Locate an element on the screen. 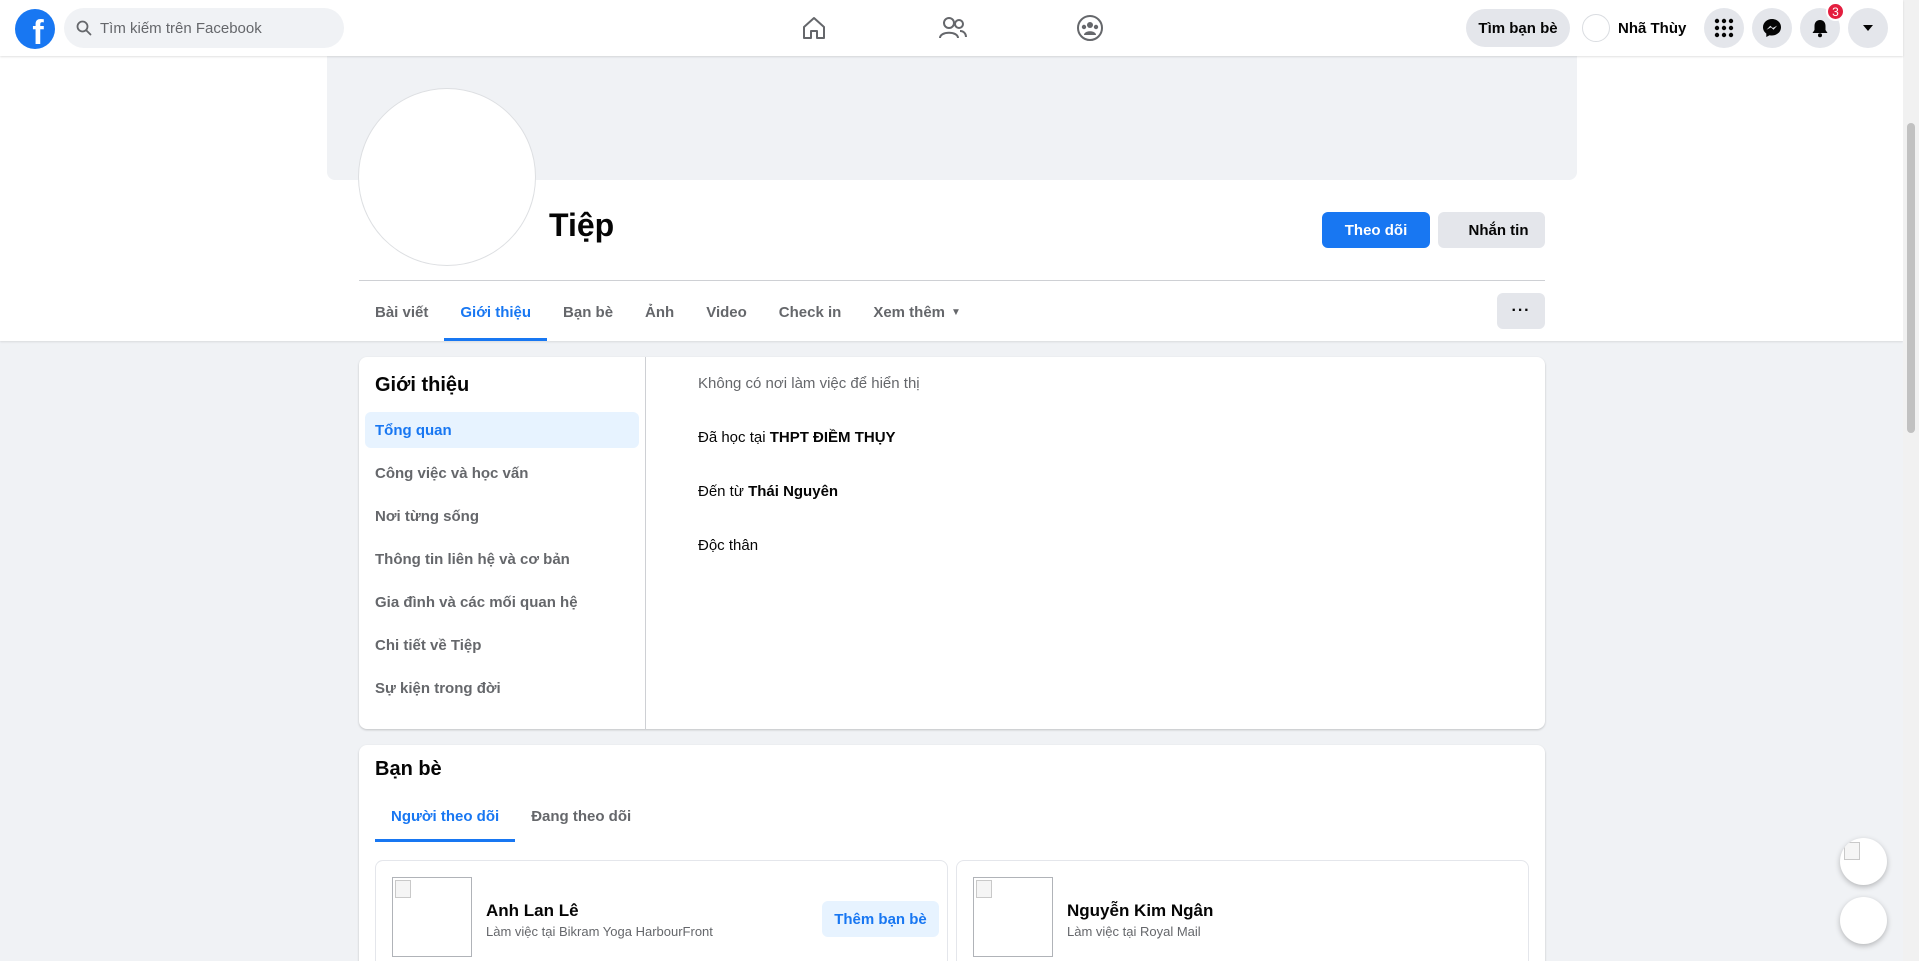  about-menu-life-events: Sự kiện trong đời is located at coordinates (502, 688).